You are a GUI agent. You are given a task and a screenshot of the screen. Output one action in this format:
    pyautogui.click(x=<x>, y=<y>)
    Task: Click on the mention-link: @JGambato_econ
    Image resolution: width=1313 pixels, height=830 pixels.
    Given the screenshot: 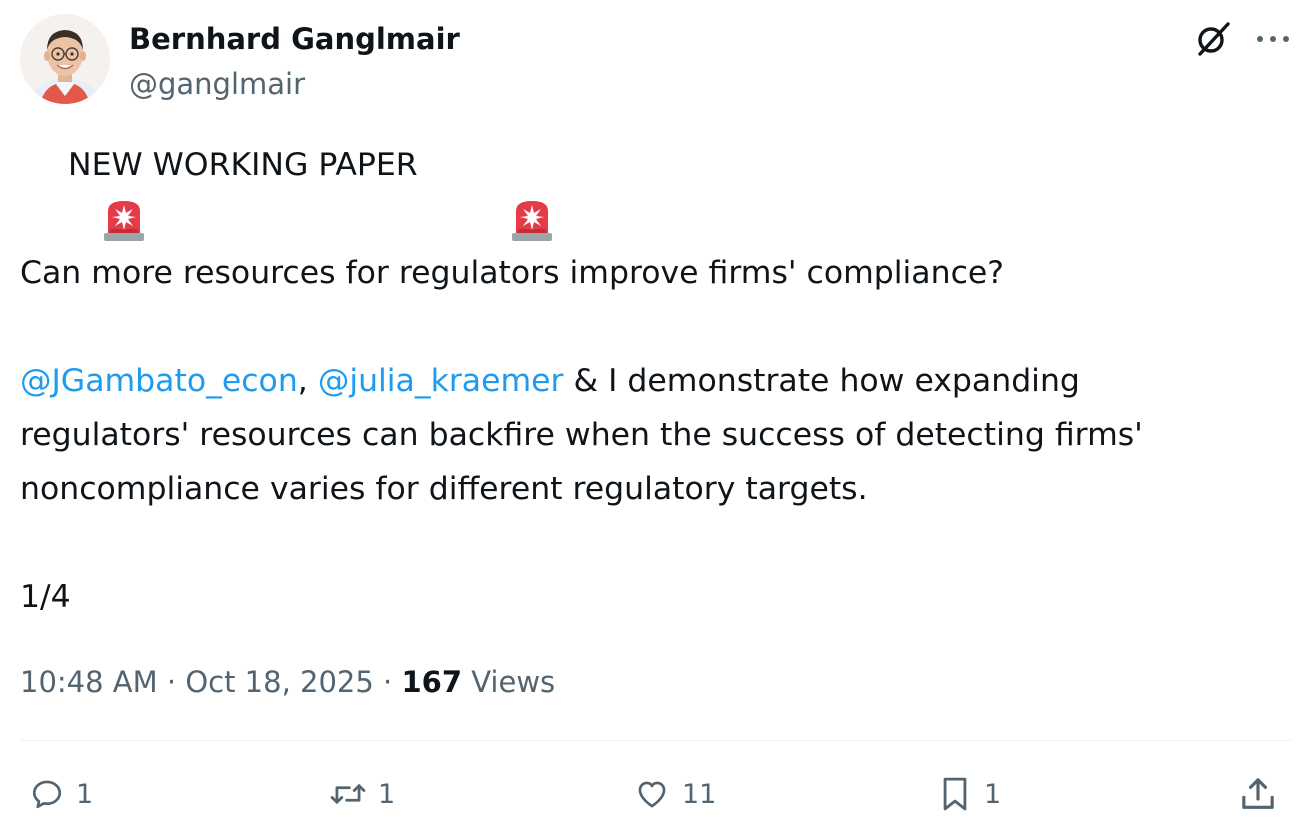 What is the action you would take?
    pyautogui.click(x=159, y=381)
    